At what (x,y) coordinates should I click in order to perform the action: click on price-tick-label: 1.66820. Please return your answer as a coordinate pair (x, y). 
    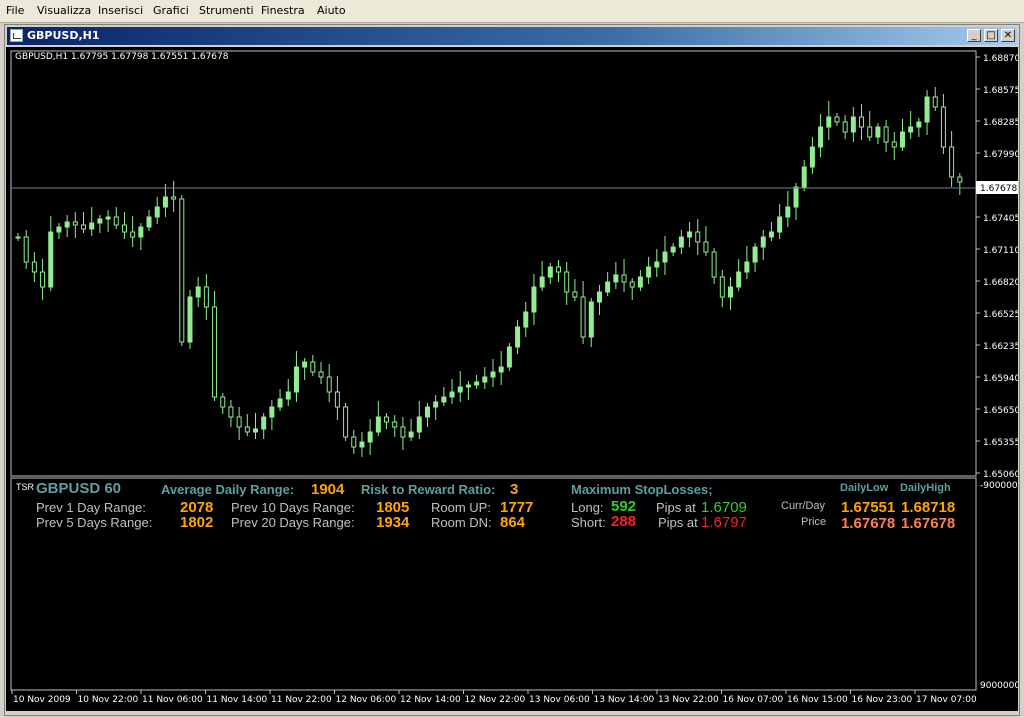
    Looking at the image, I should click on (1000, 283).